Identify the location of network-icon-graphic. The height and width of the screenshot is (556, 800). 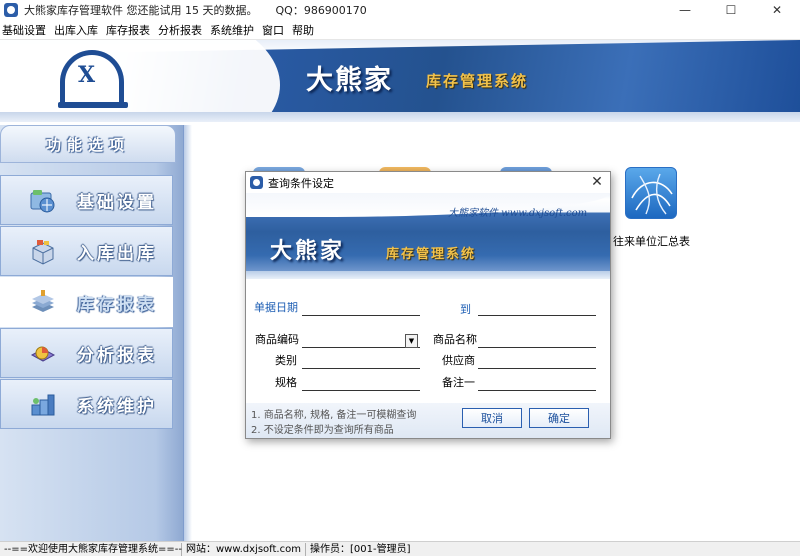
(652, 194).